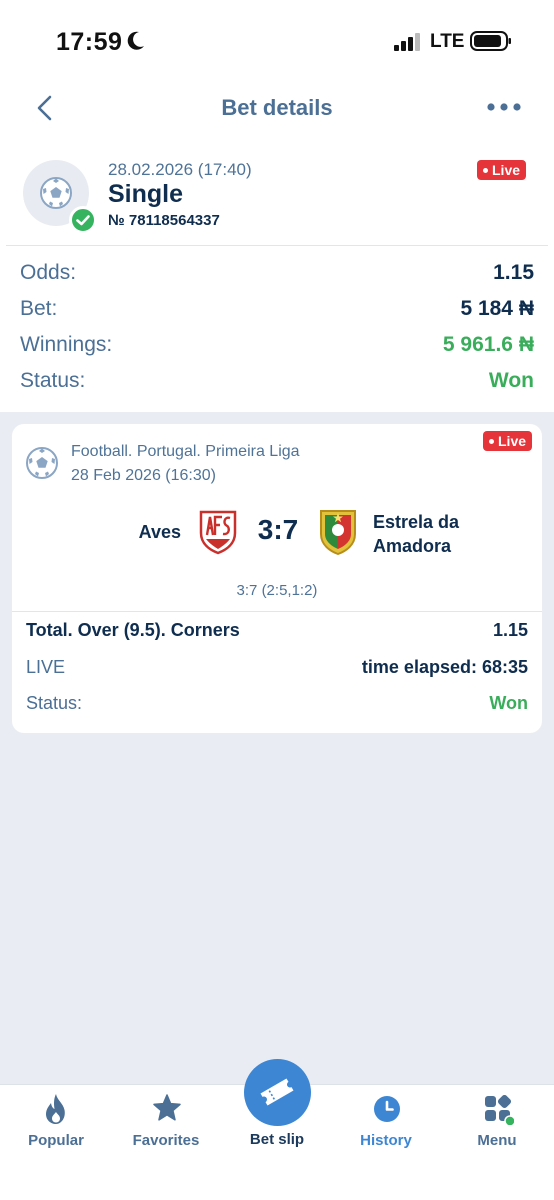  Describe the element at coordinates (277, 1139) in the screenshot. I see `bet-slip-label: Bet slip` at that location.